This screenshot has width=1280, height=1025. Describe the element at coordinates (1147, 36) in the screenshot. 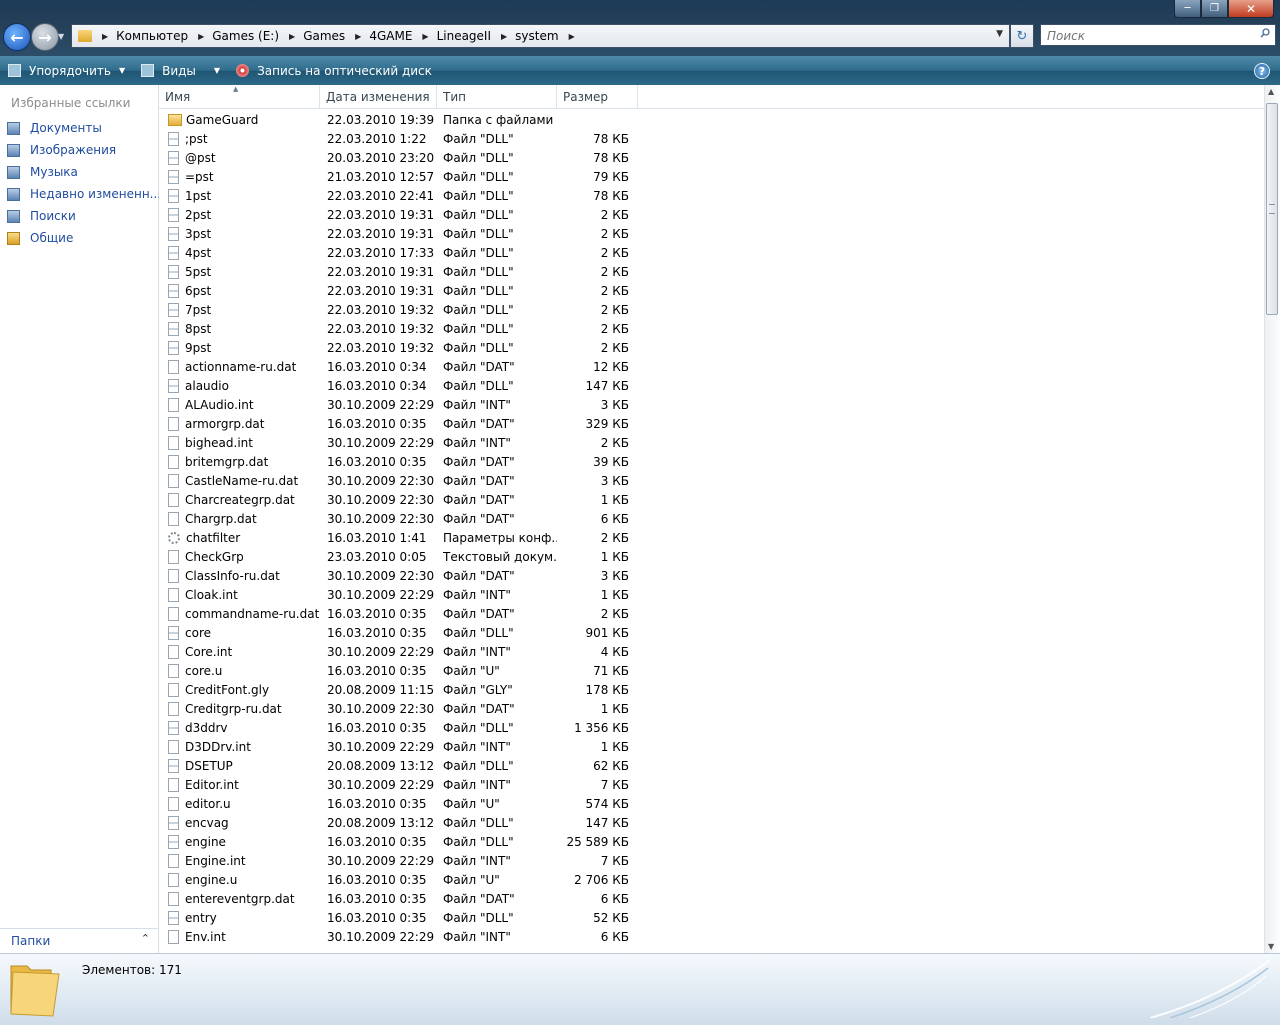

I see `search-input` at that location.